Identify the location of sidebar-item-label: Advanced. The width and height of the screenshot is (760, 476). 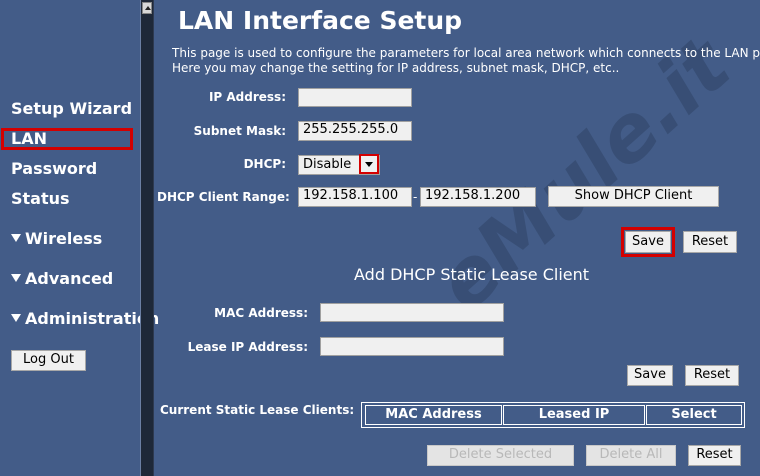
(69, 278).